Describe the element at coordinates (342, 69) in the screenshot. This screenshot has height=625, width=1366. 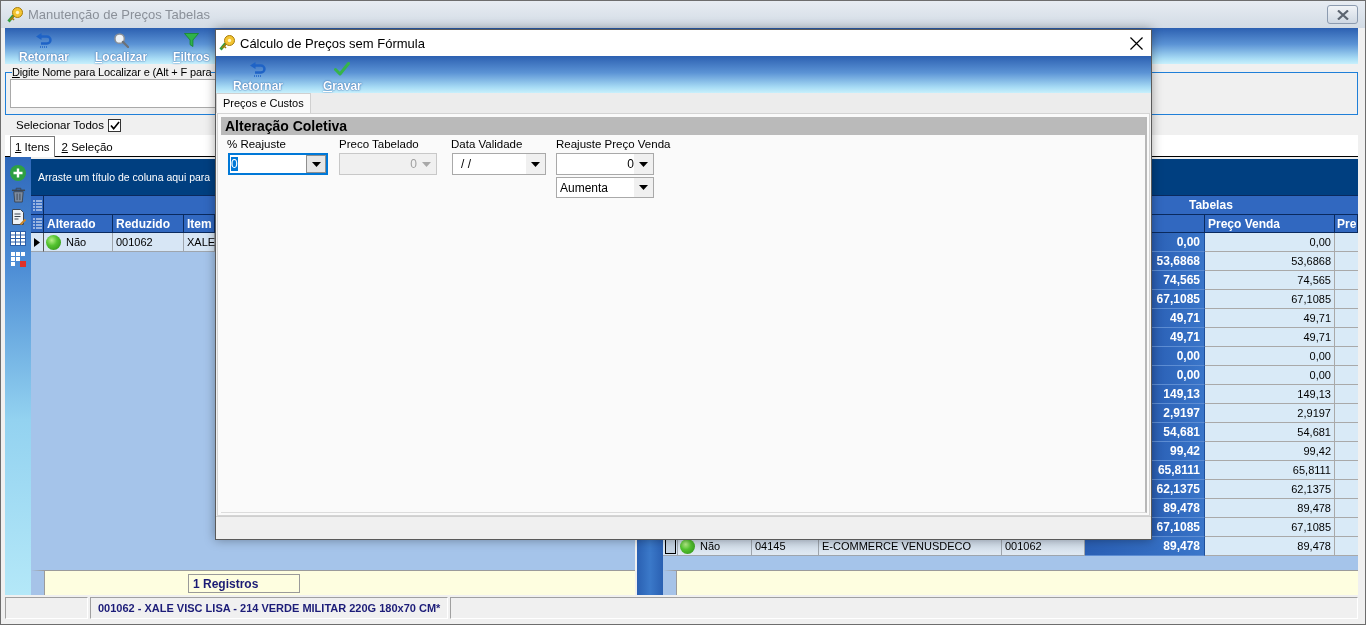
I see `check-icon` at that location.